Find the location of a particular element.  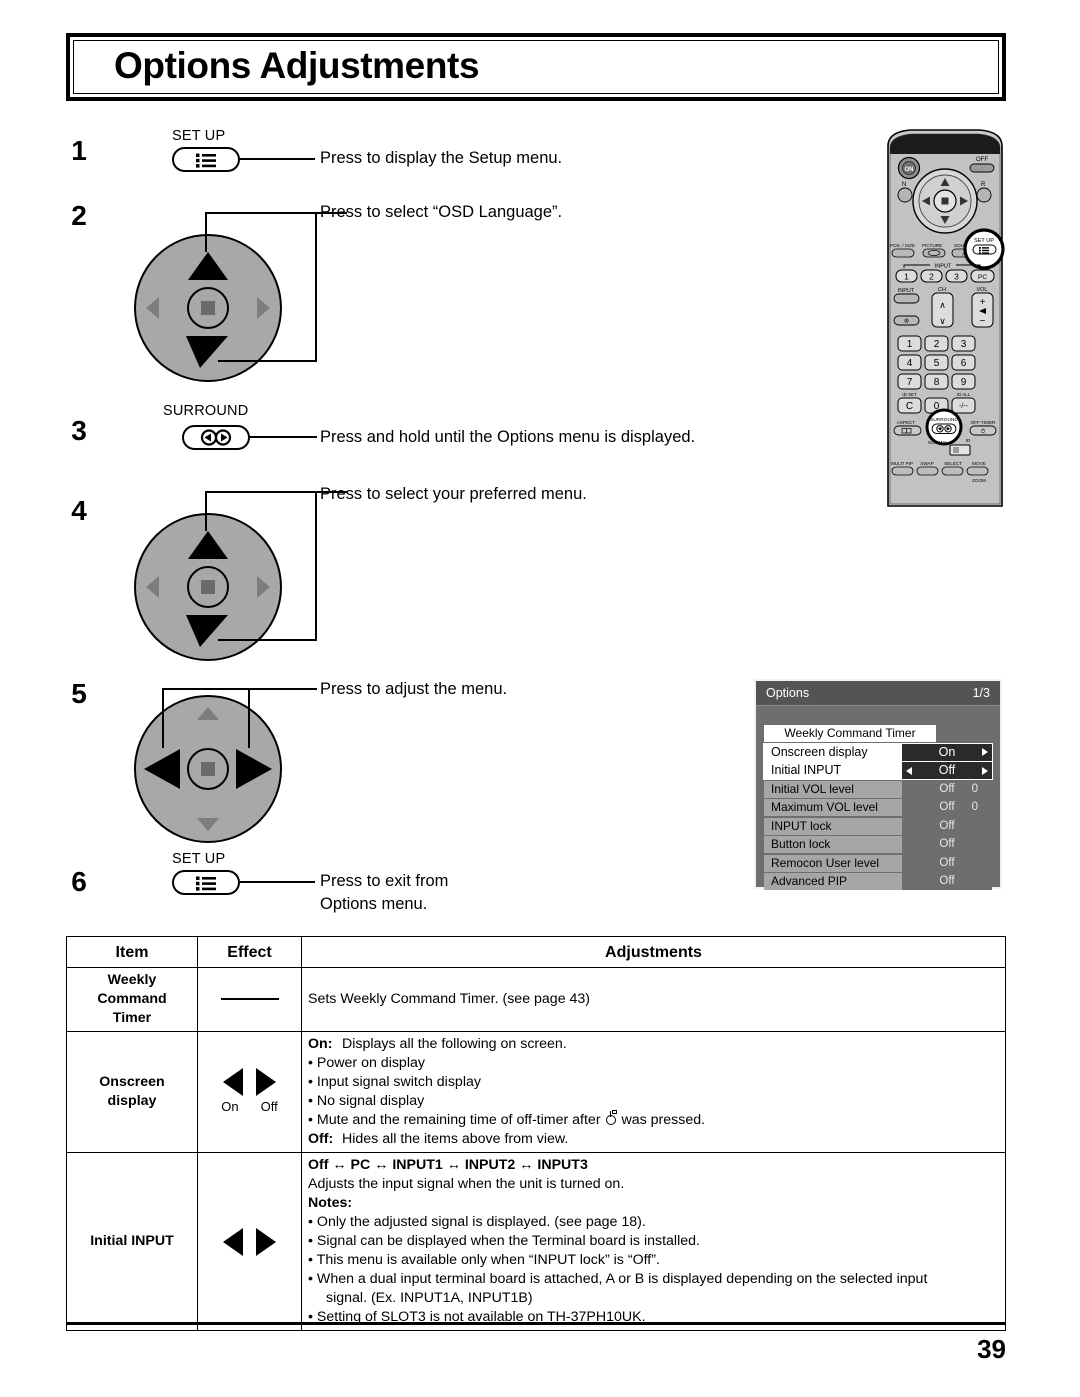

osd-row-initial-vol-level: Initial VOL level Off 0 is located at coordinates (878, 789).